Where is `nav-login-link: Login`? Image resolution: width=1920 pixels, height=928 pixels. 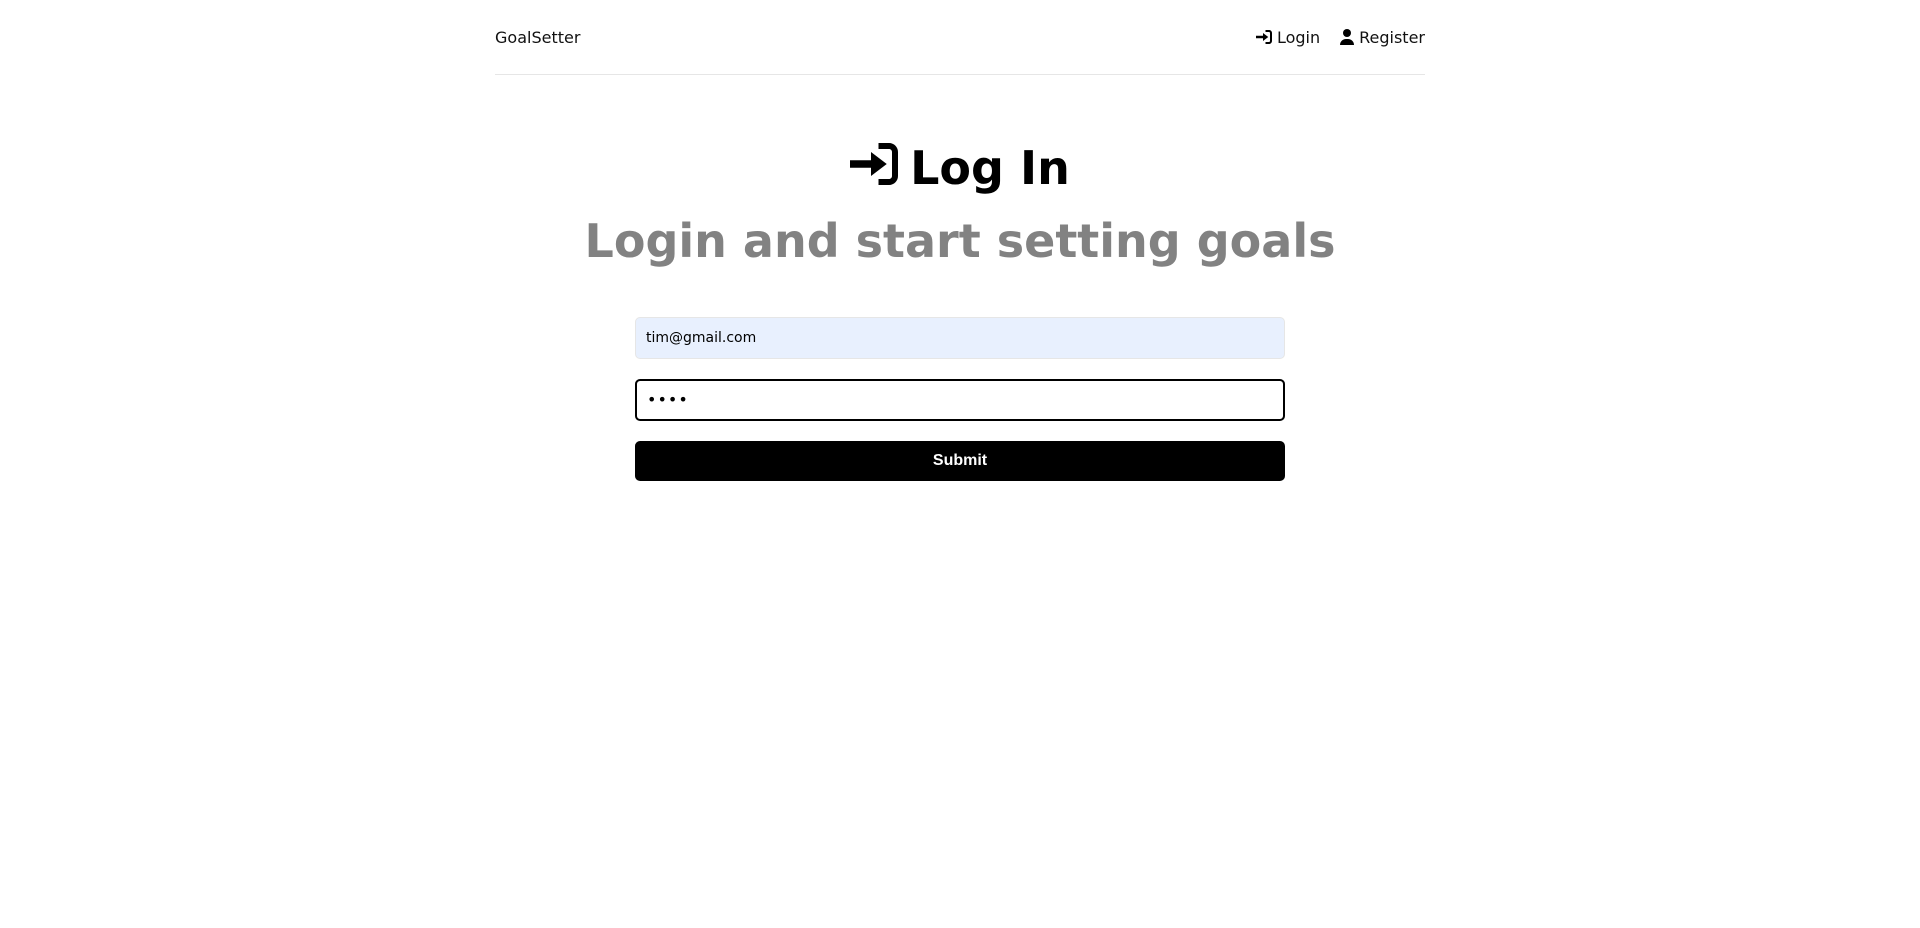 nav-login-link: Login is located at coordinates (1288, 37).